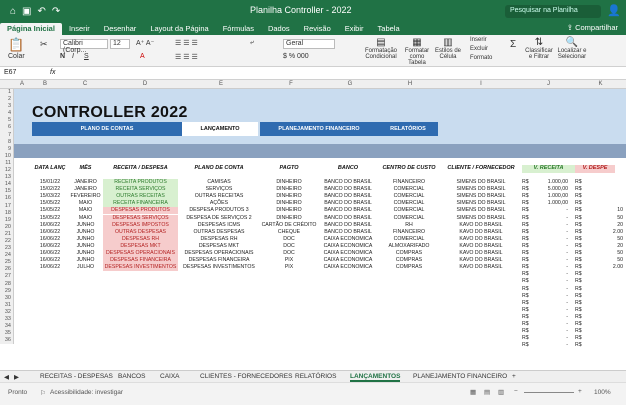  Describe the element at coordinates (6, 241) in the screenshot. I see `row-header: 22` at that location.